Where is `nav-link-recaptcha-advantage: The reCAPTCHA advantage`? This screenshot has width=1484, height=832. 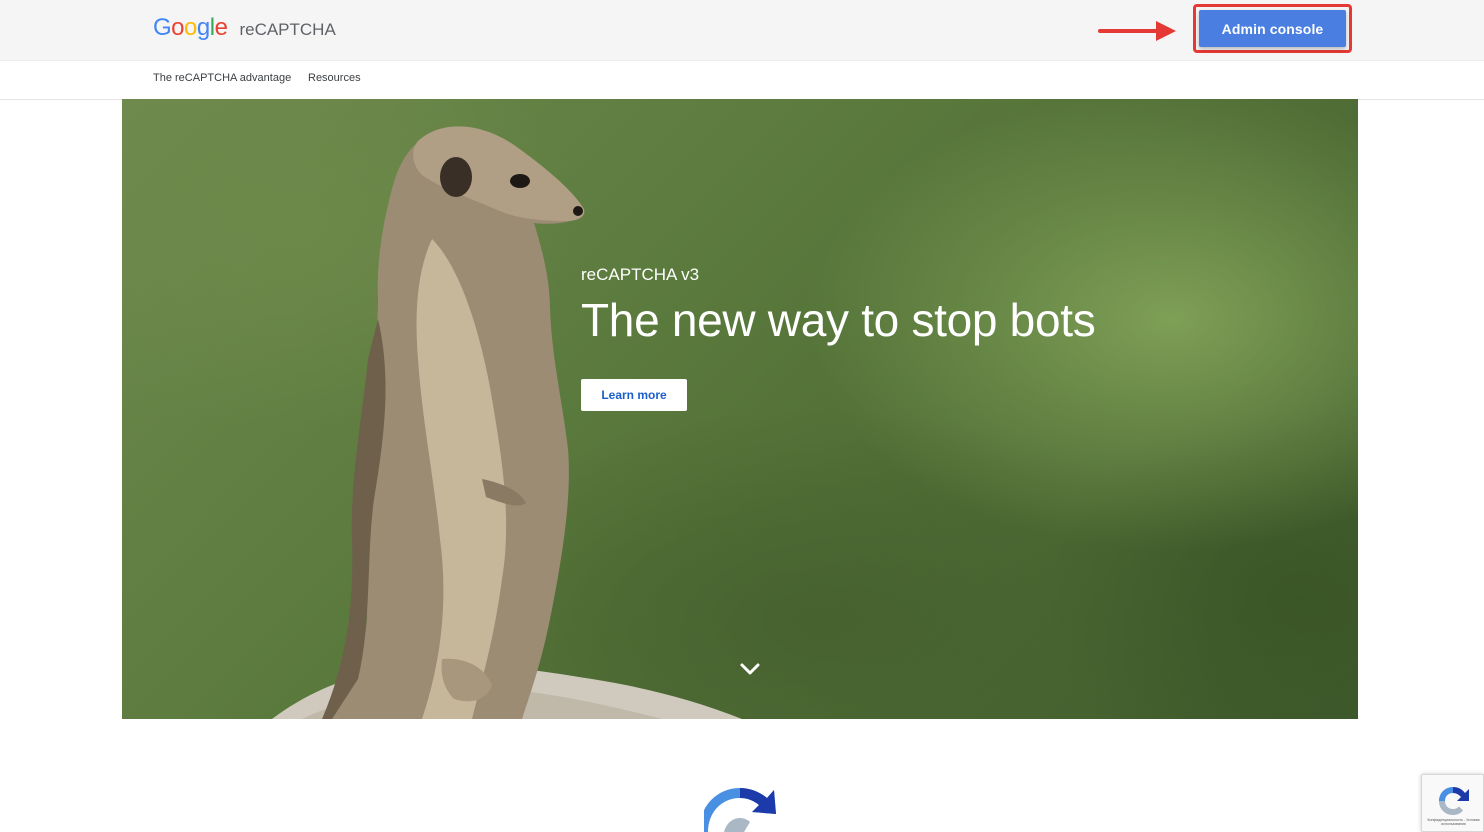
nav-link-recaptcha-advantage: The reCAPTCHA advantage is located at coordinates (222, 78).